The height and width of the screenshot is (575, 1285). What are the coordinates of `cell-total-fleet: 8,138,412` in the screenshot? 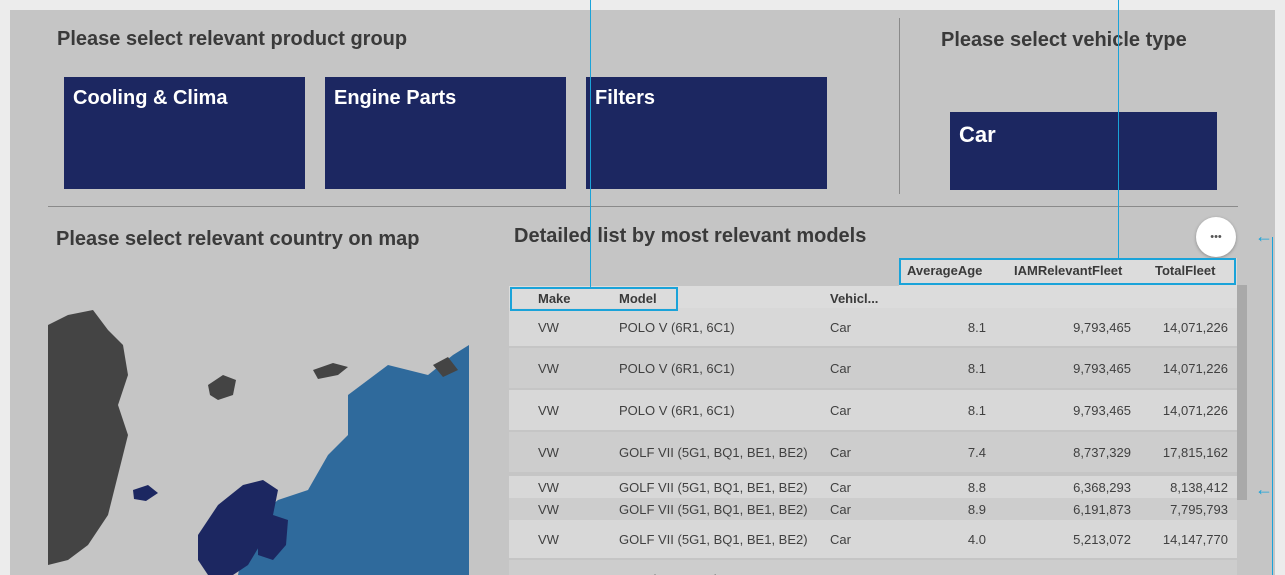 It's located at (1199, 487).